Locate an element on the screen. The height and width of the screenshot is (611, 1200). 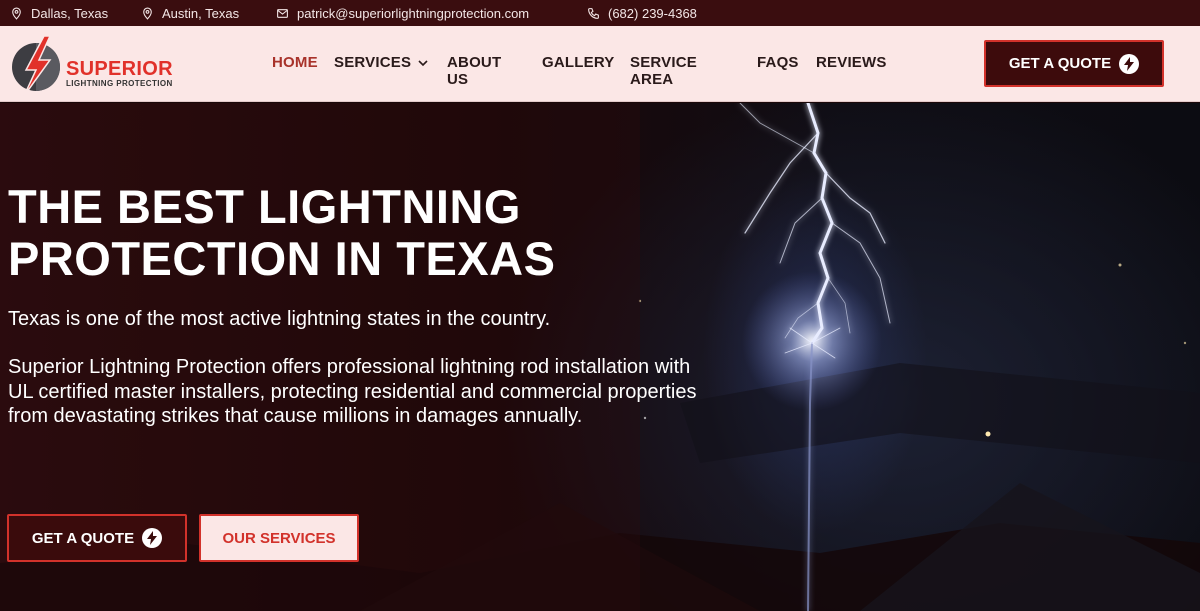
nav-item-faqs: FAQS is located at coordinates (778, 62).